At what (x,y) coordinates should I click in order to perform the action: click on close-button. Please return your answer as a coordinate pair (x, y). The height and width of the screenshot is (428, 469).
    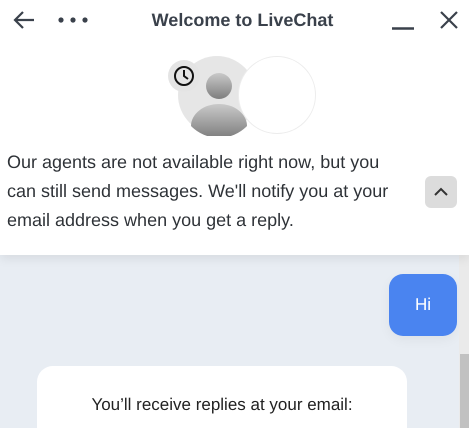
    Looking at the image, I should click on (449, 20).